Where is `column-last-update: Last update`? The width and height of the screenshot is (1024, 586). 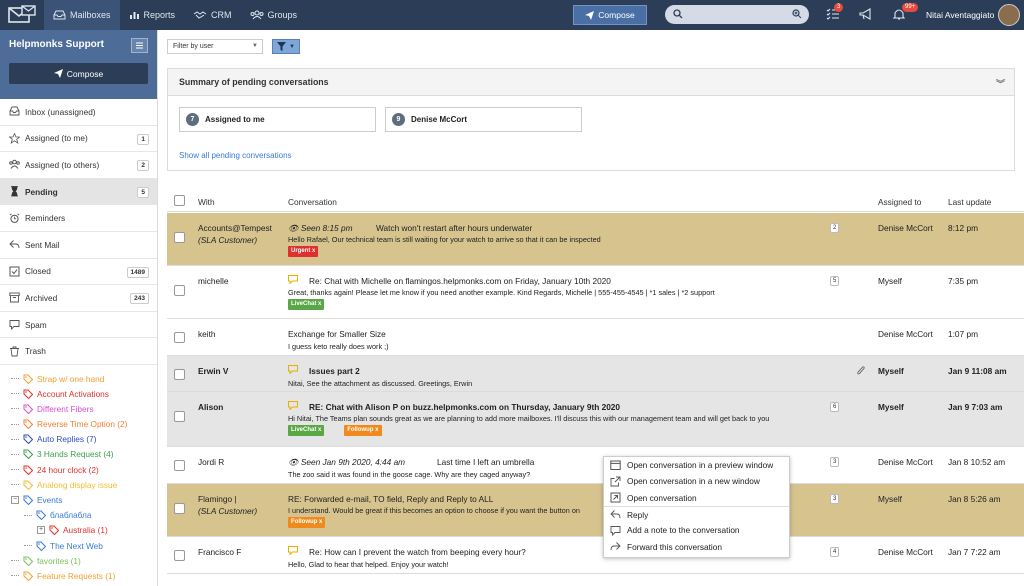 column-last-update: Last update is located at coordinates (969, 202).